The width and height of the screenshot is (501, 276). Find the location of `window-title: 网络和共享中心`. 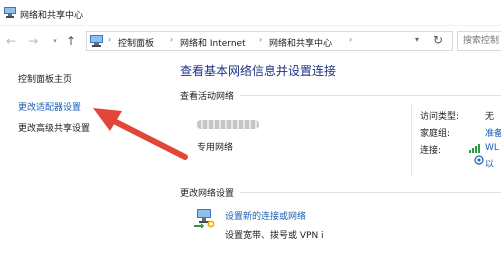

window-title: 网络和共享中心 is located at coordinates (52, 16).